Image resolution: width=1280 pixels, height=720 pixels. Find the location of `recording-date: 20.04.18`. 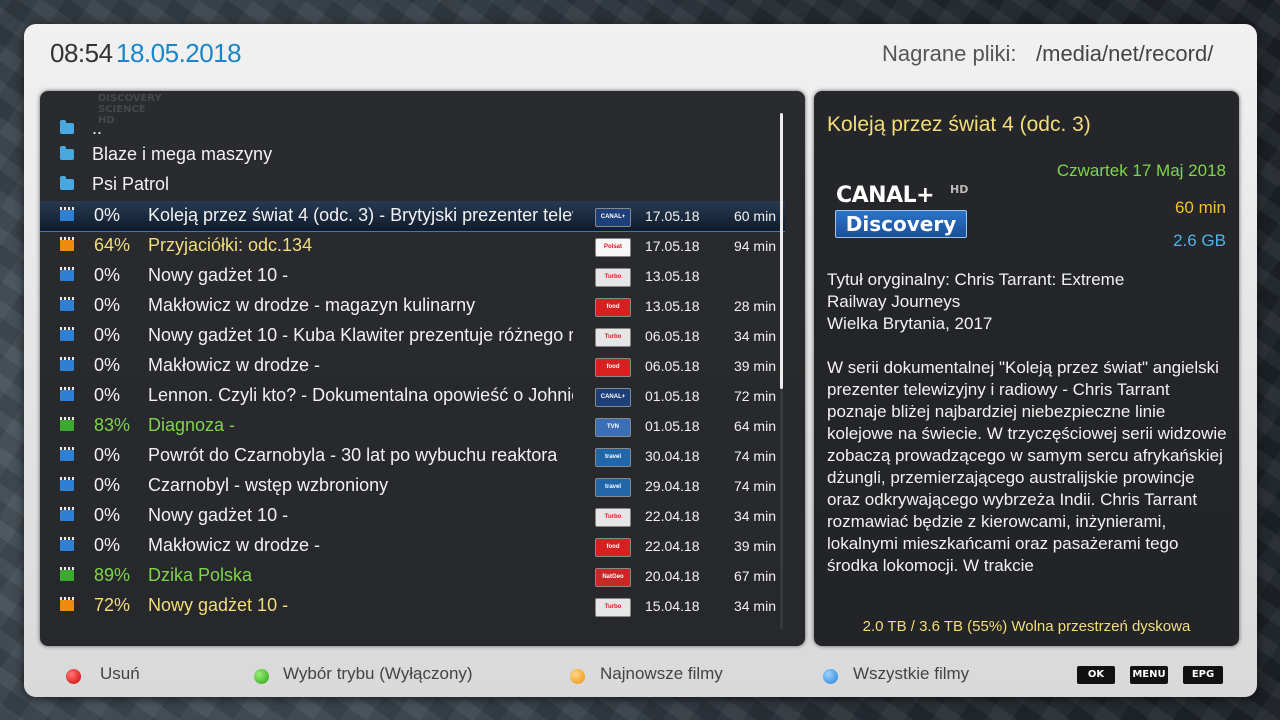

recording-date: 20.04.18 is located at coordinates (672, 576).